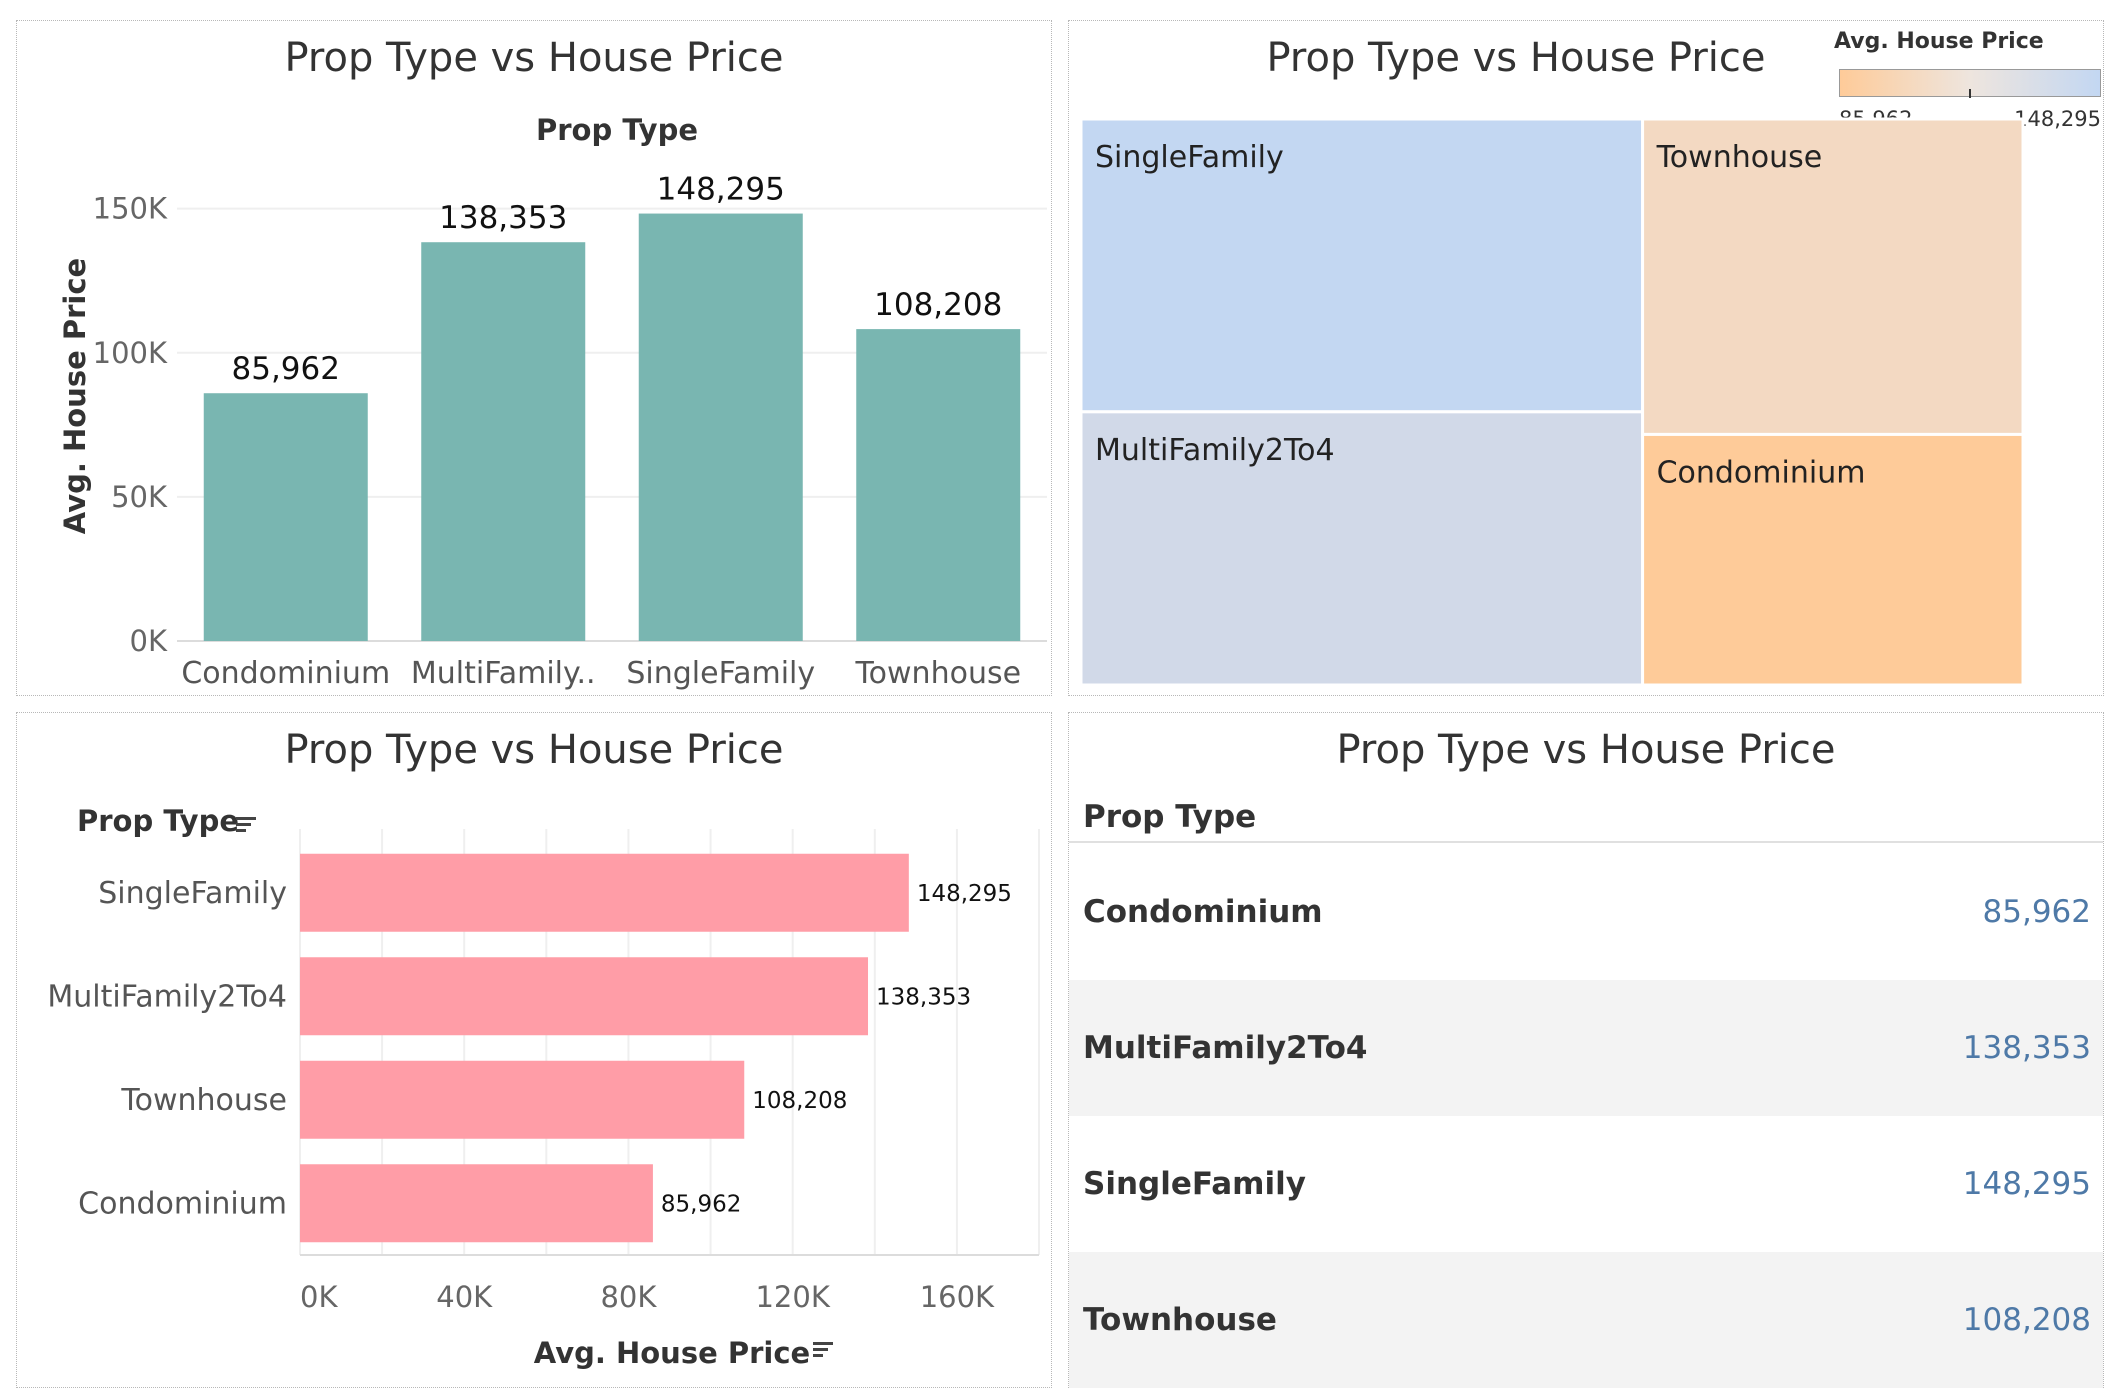  What do you see at coordinates (75, 396) in the screenshot?
I see `y-axis-label: Avg. House Price` at bounding box center [75, 396].